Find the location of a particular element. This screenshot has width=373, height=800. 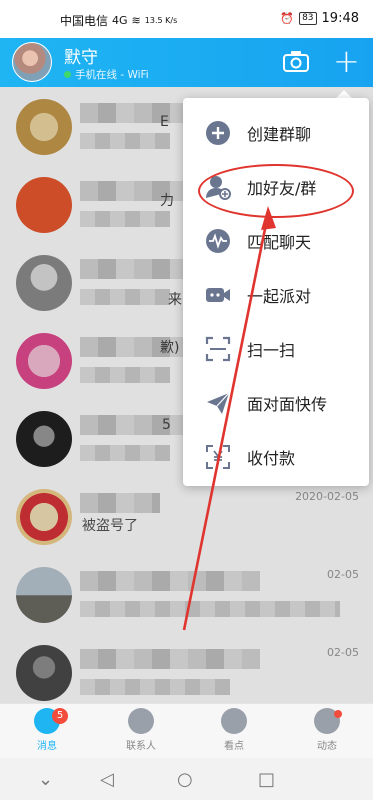

tab-label: 消息 is located at coordinates (47, 746).